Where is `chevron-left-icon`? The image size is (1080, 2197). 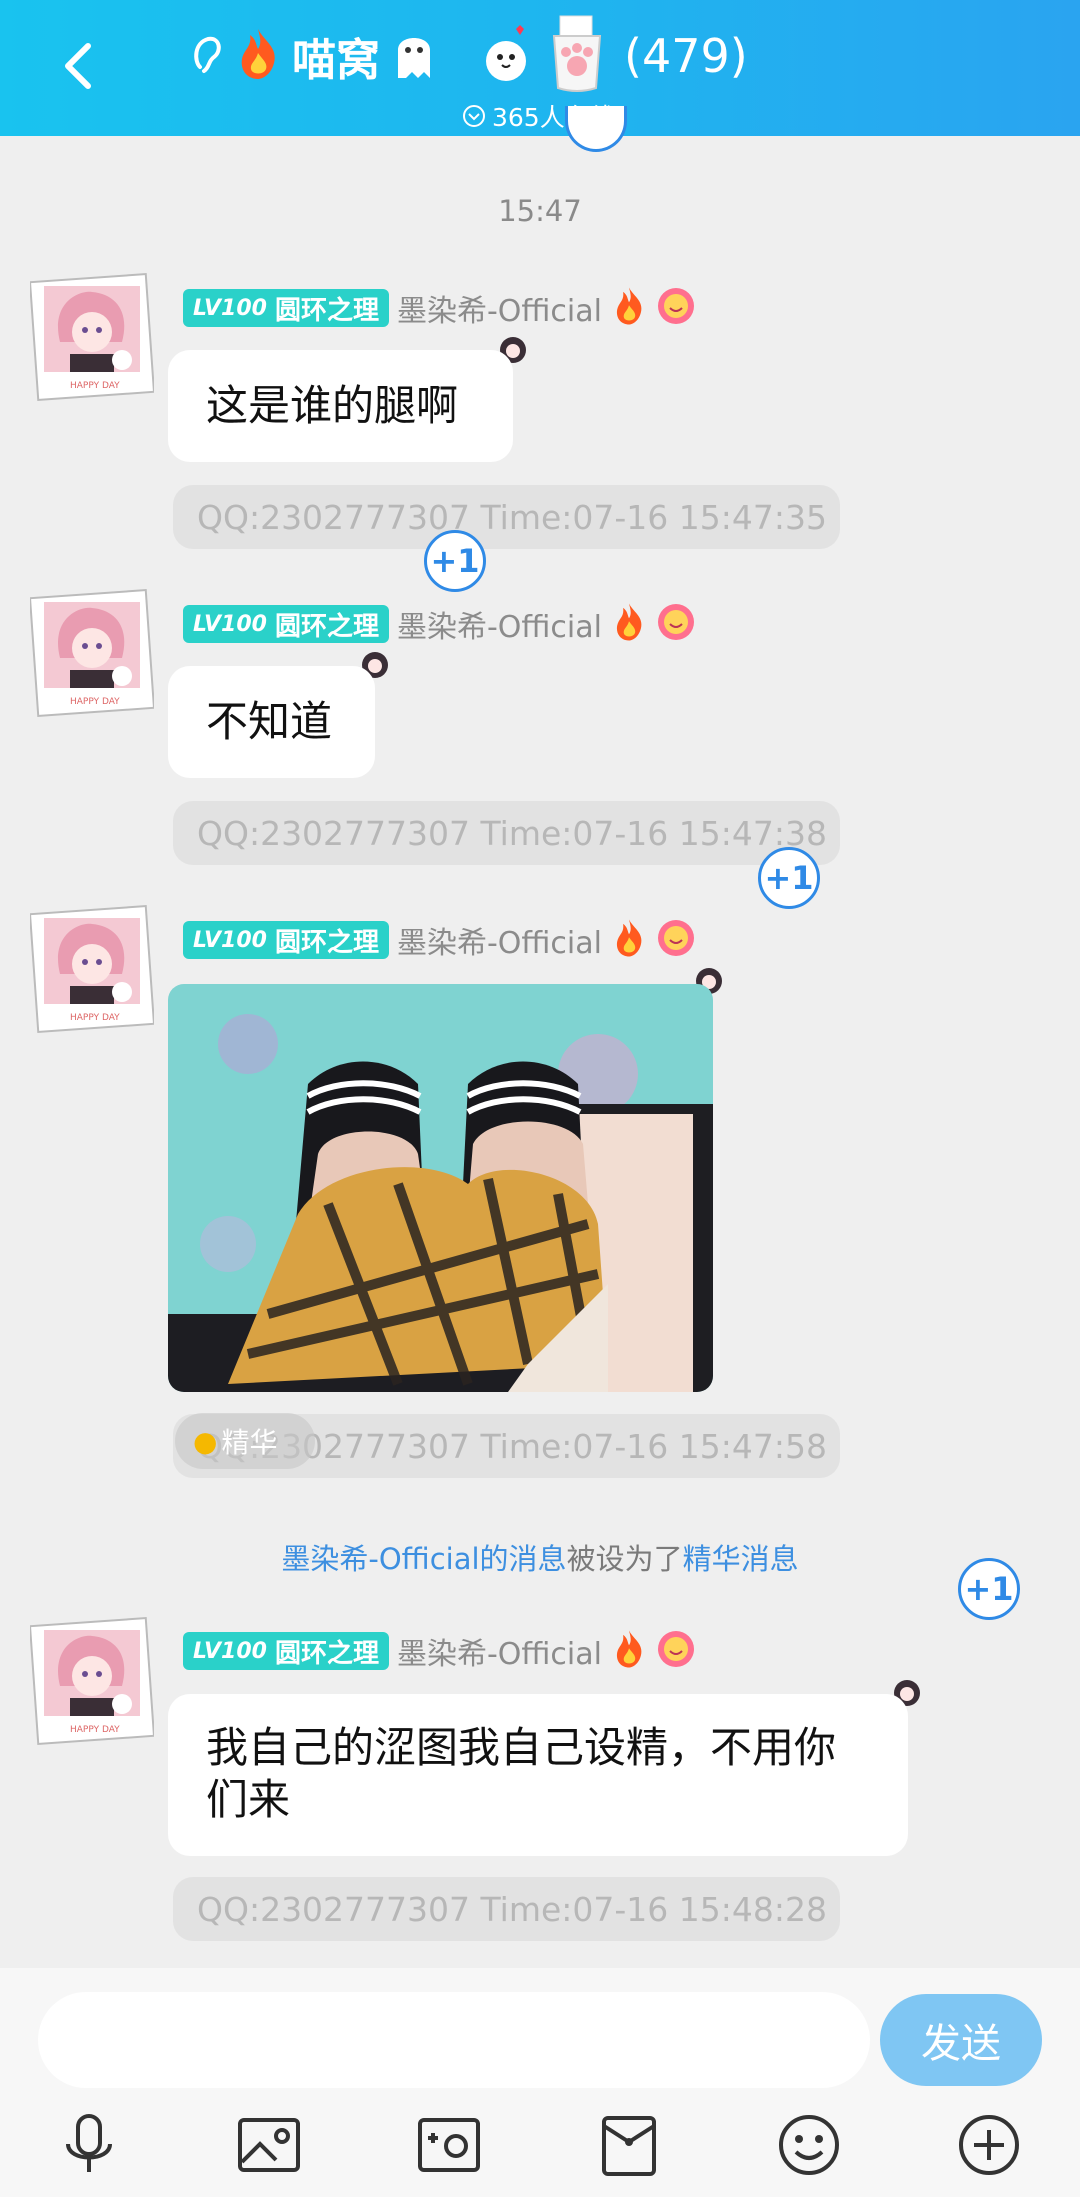 chevron-left-icon is located at coordinates (78, 66).